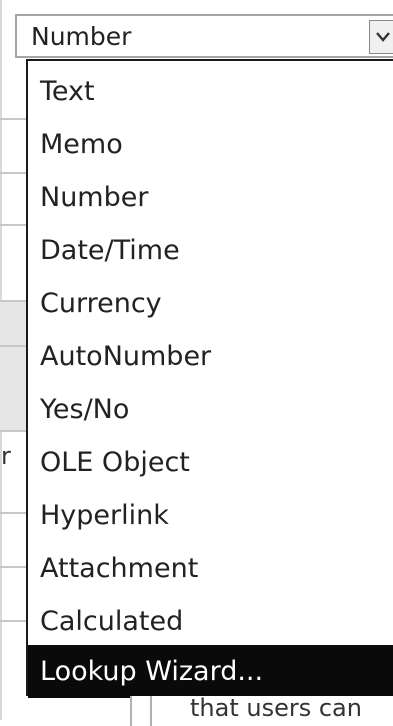  I want to click on option-memo: Memo, so click(210, 144).